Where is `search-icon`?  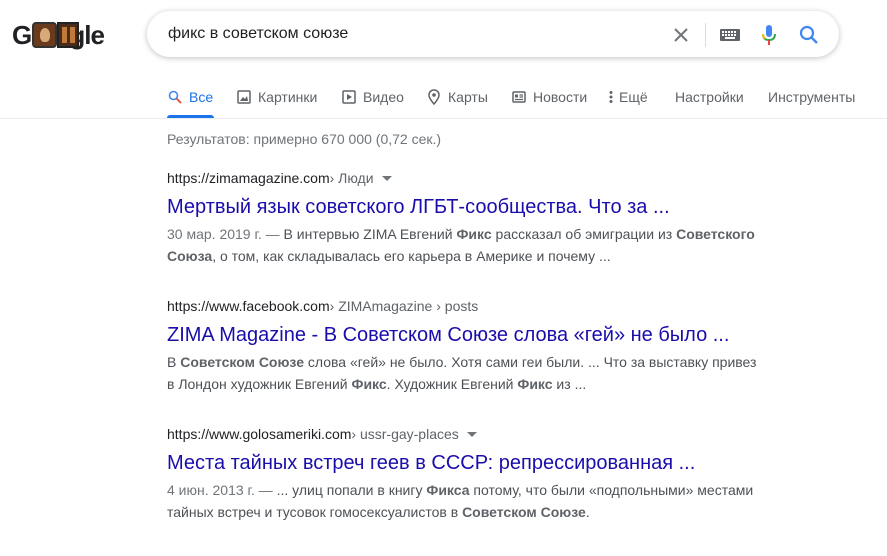 search-icon is located at coordinates (175, 97).